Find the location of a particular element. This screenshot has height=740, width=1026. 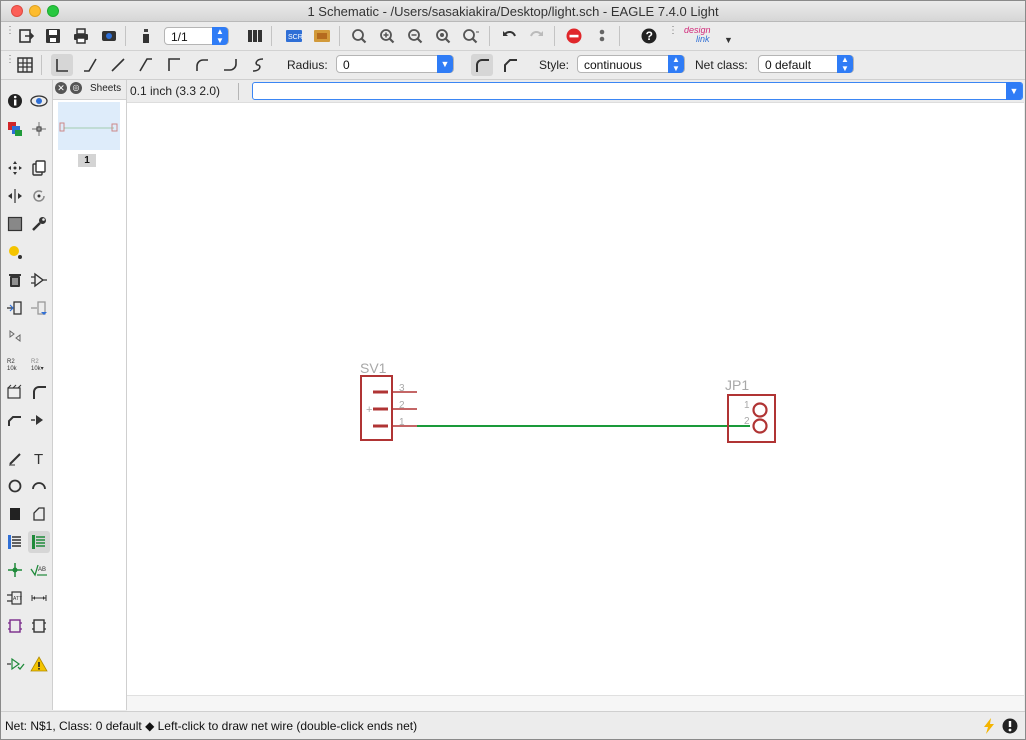

erc-icon is located at coordinates (15, 664).